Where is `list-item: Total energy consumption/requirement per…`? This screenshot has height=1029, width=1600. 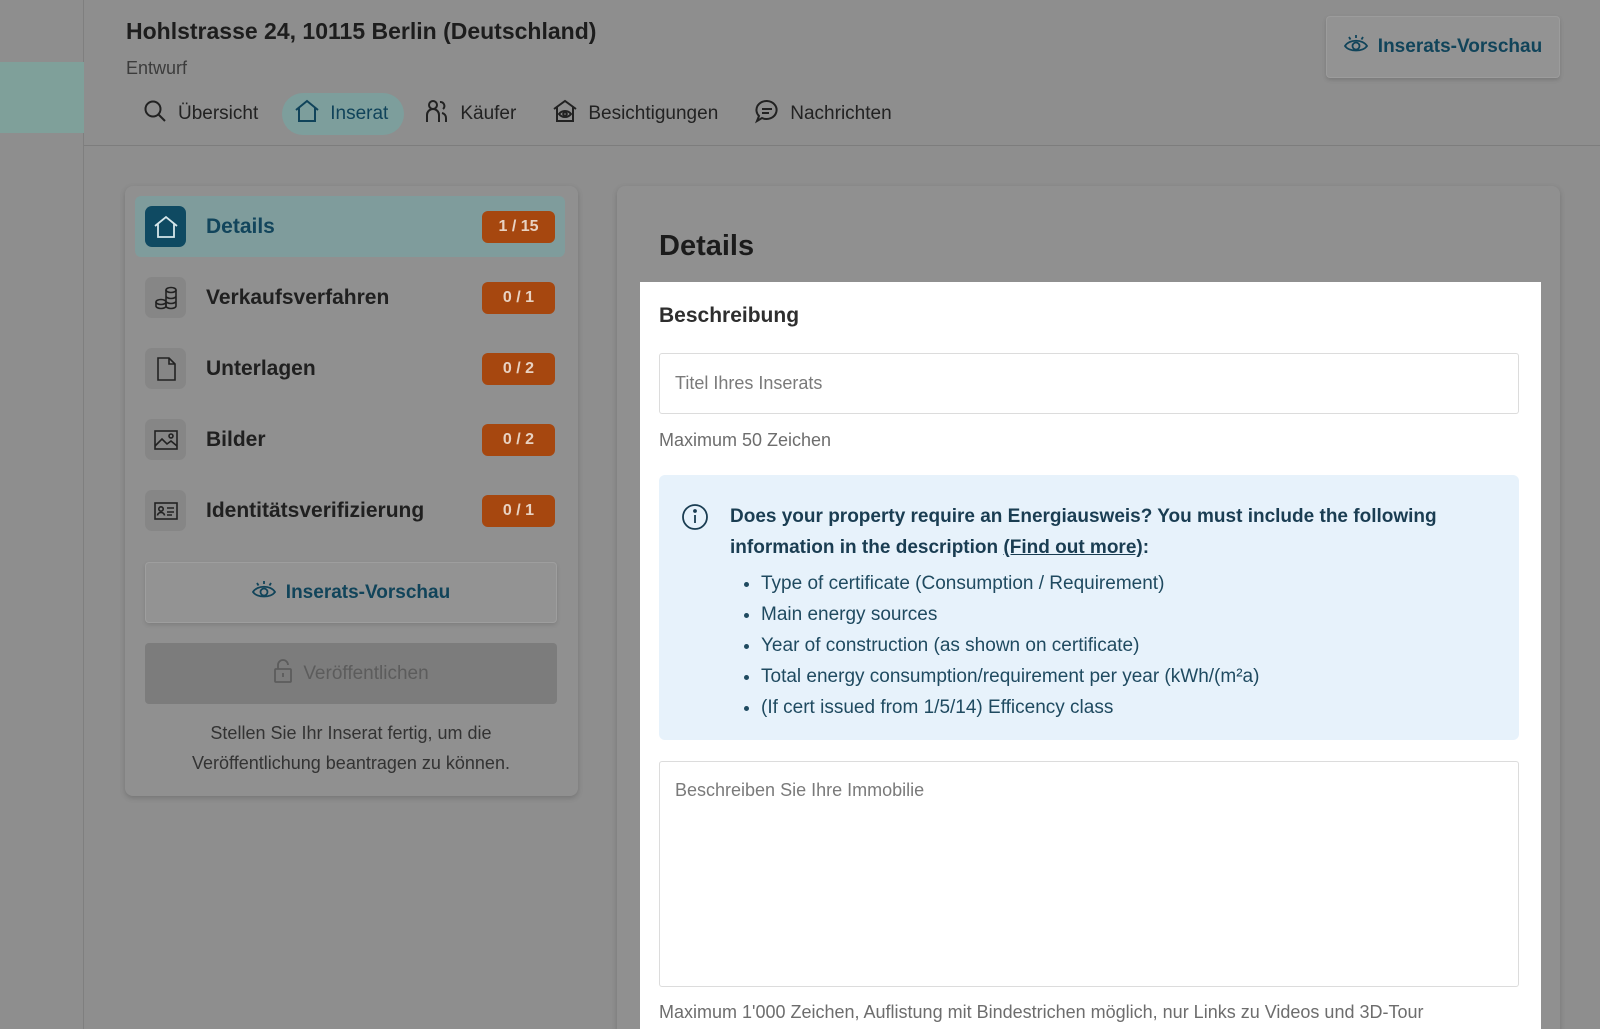 list-item: Total energy consumption/requirement per… is located at coordinates (1010, 676).